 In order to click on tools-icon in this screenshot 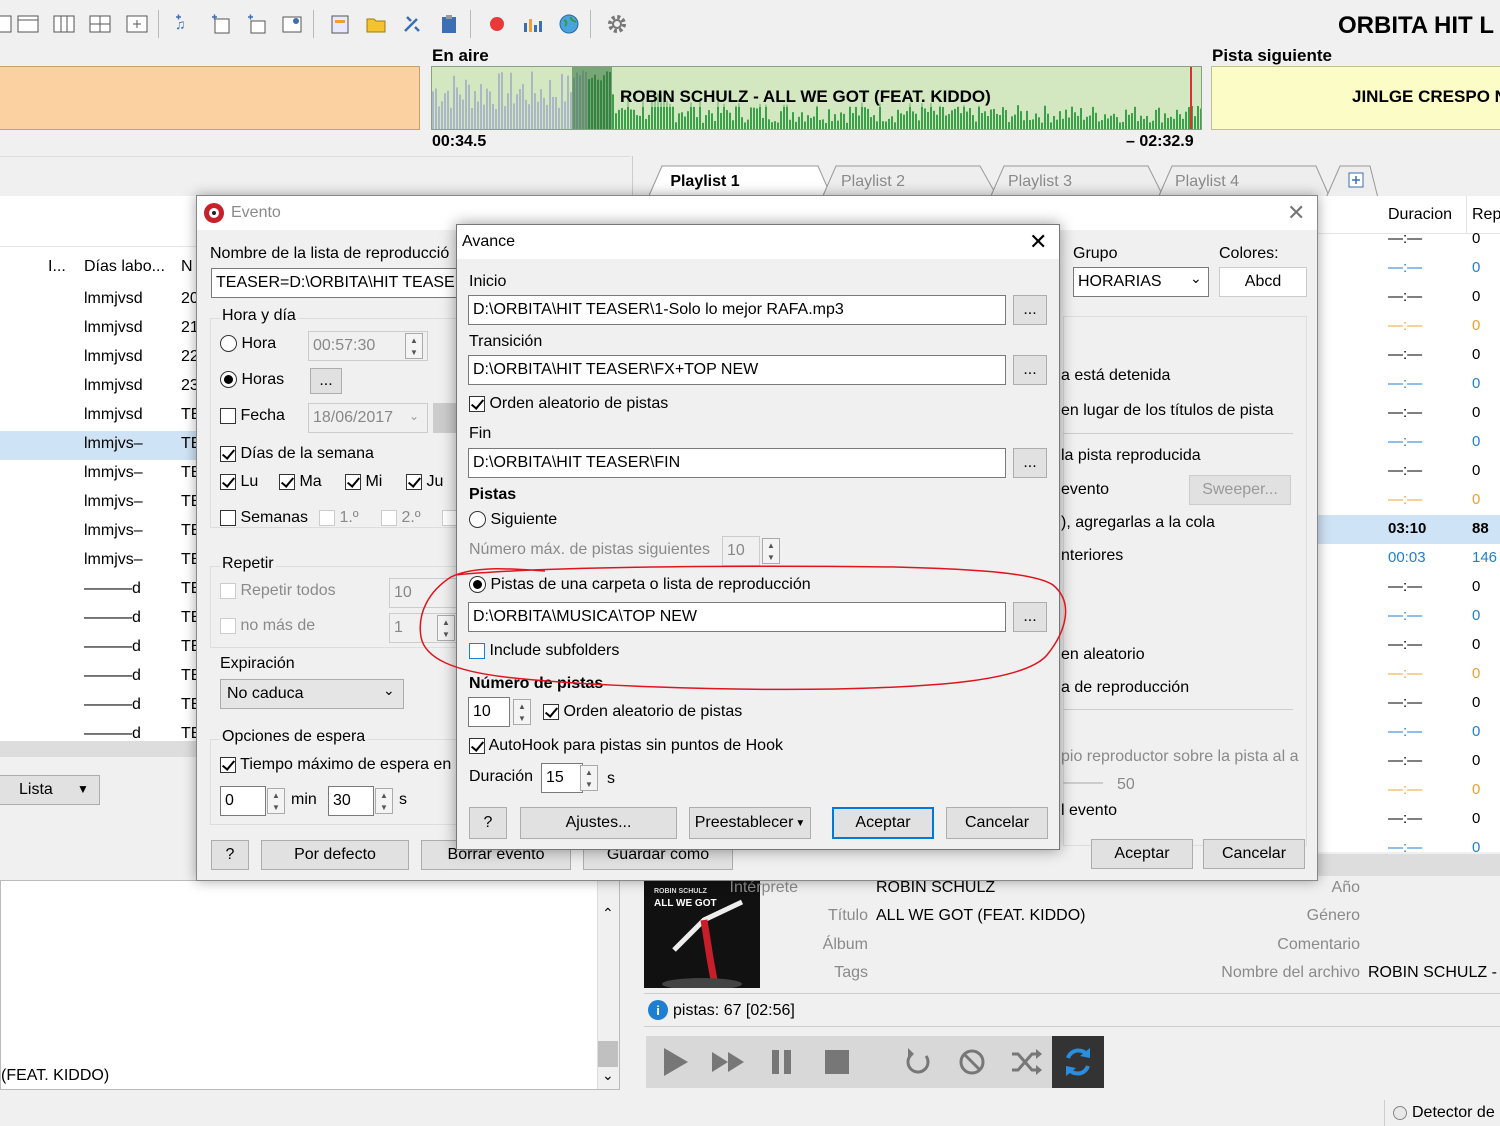, I will do `click(412, 24)`.